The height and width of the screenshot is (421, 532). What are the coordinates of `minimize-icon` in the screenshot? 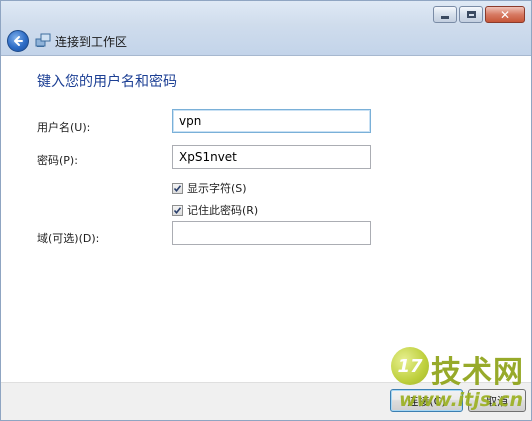 It's located at (445, 17).